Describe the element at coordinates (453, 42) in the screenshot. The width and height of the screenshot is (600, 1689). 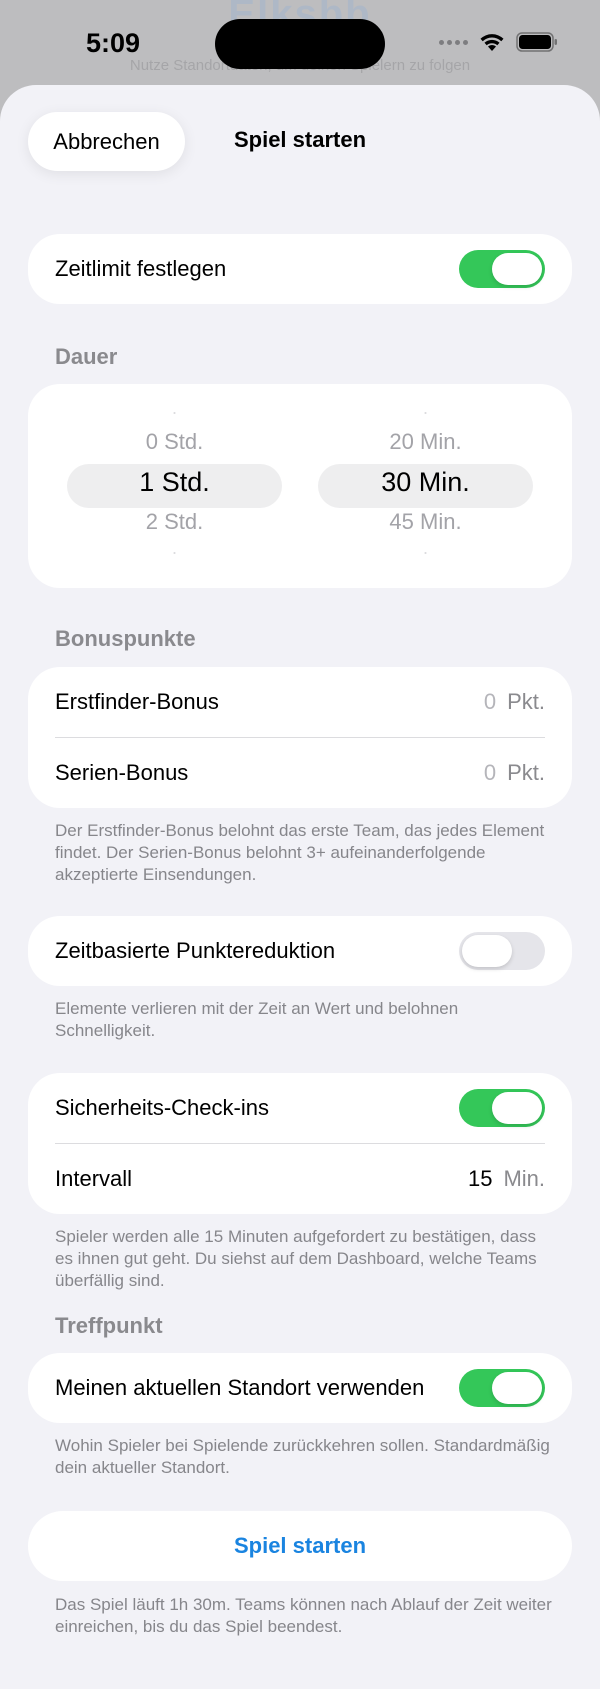
I see `cellular-signal-icon` at that location.